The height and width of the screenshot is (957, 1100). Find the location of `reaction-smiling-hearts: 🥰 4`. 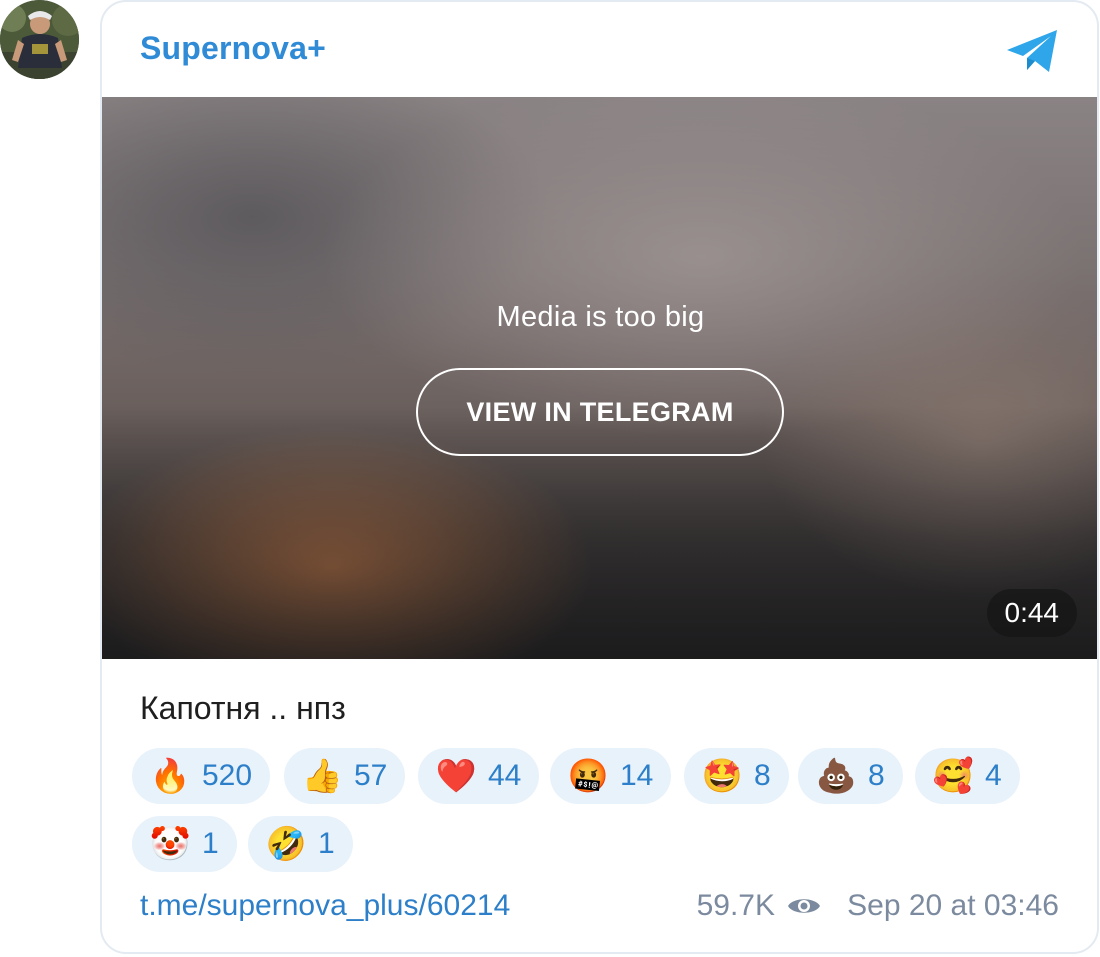

reaction-smiling-hearts: 🥰 4 is located at coordinates (967, 776).